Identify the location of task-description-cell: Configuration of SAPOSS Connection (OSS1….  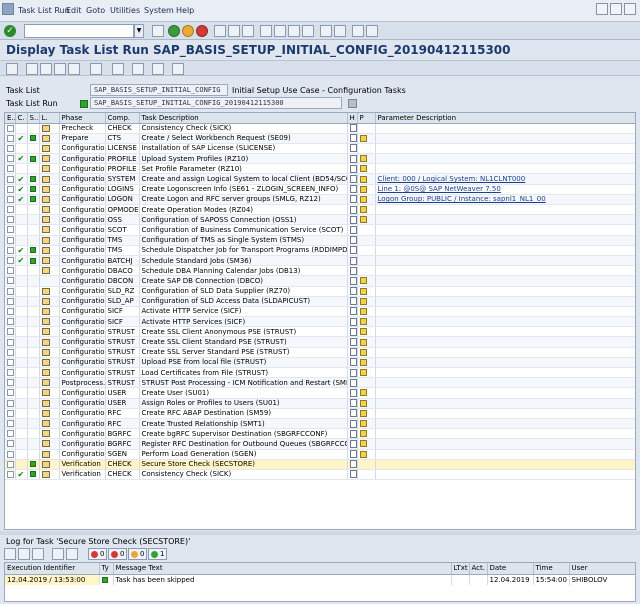
(243, 220).